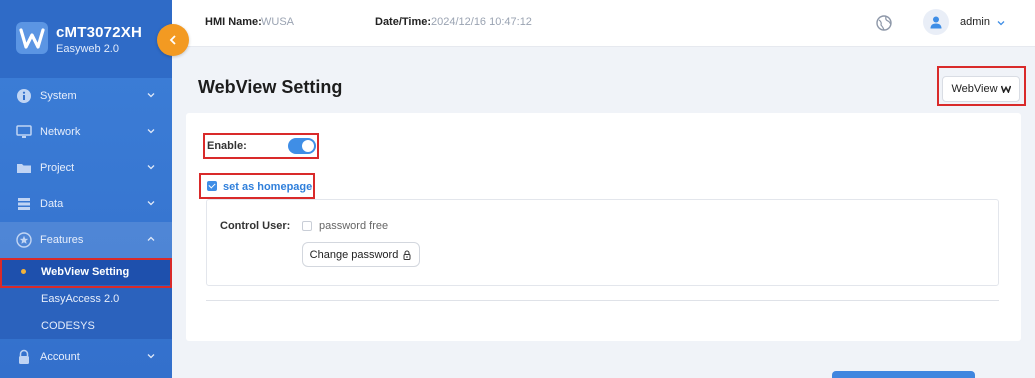  Describe the element at coordinates (87, 49) in the screenshot. I see `brand-subtitle: Easyweb 2.0` at that location.